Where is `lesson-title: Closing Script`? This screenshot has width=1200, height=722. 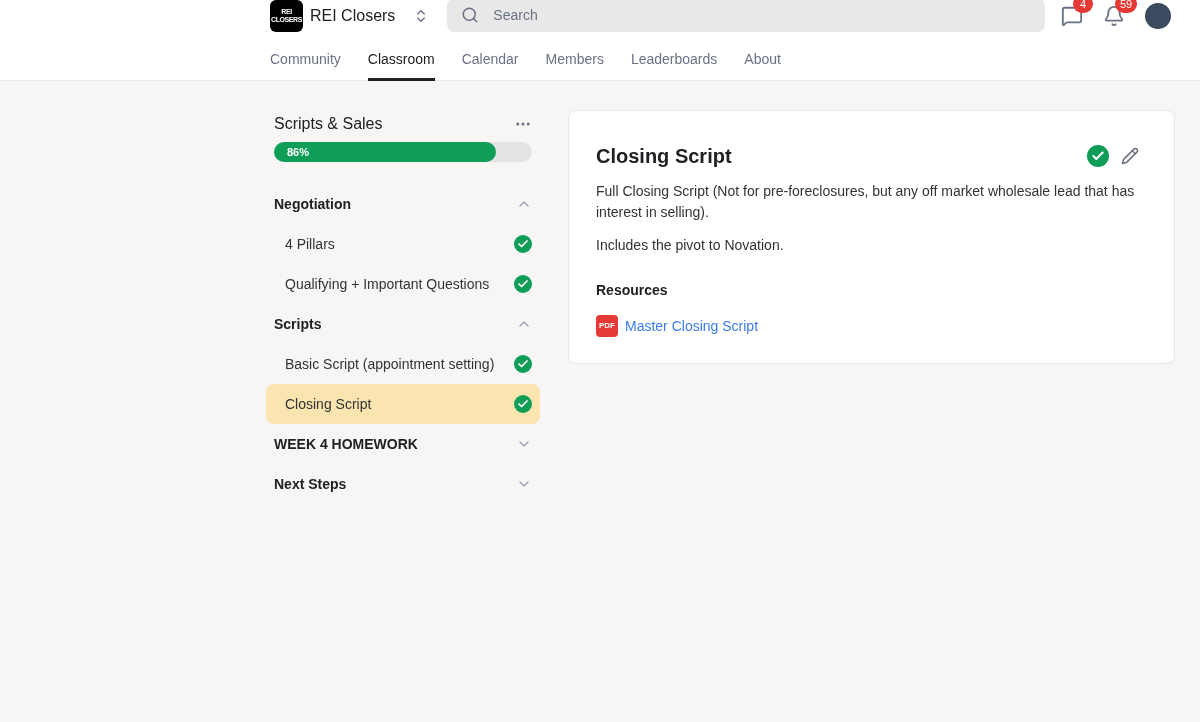
lesson-title: Closing Script is located at coordinates (664, 156).